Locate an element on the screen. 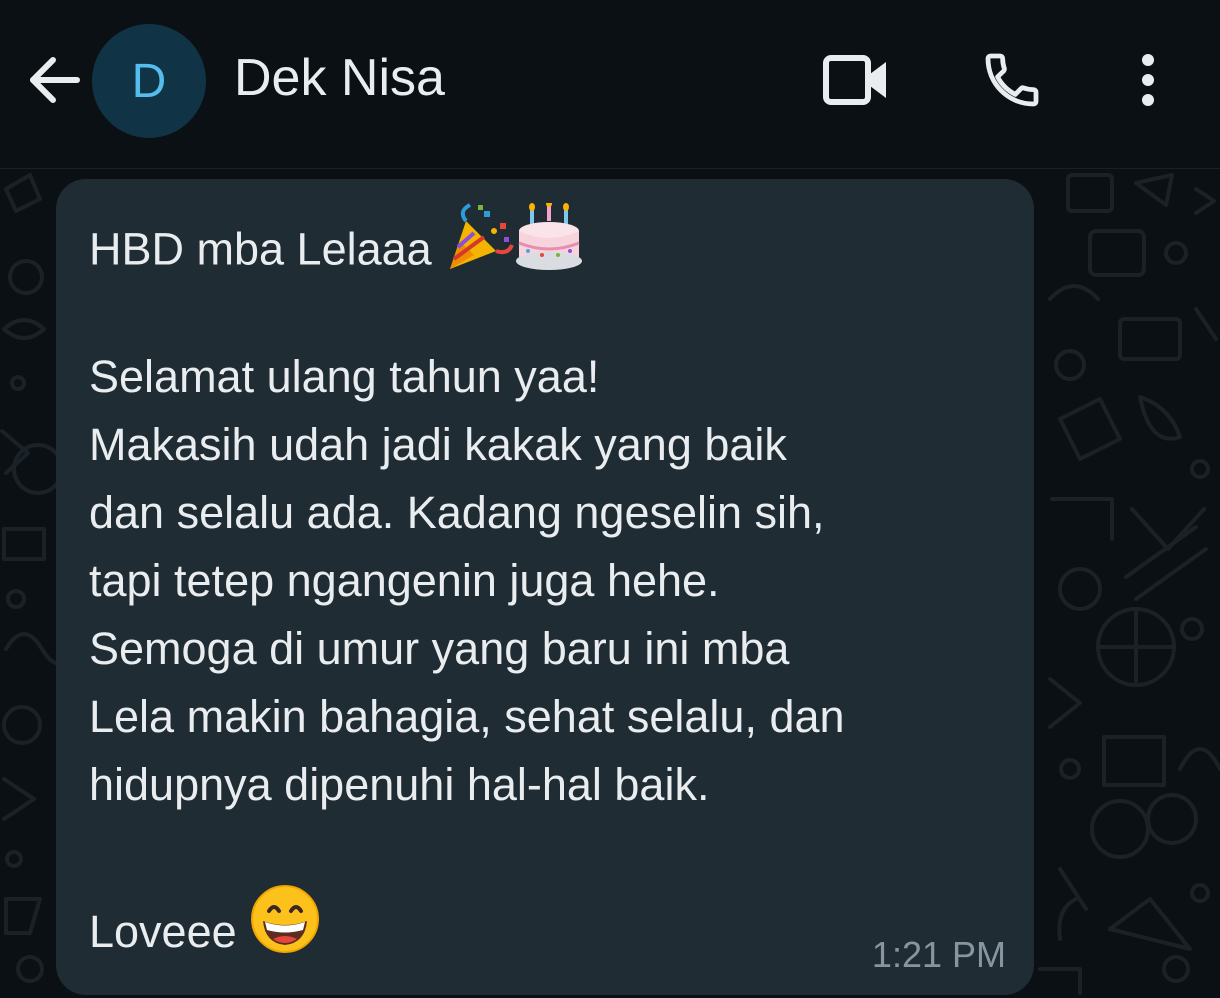  message-timestamp: 1:21 PM is located at coordinates (938, 954).